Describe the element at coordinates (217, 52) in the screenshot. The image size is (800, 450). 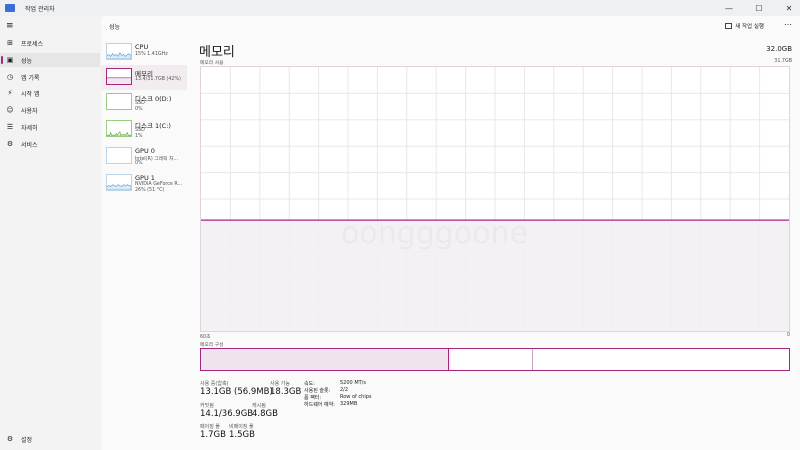
I see `memory-title: 메모리` at that location.